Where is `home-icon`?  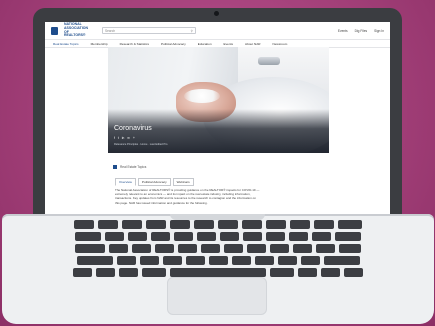
home-icon is located at coordinates (115, 167).